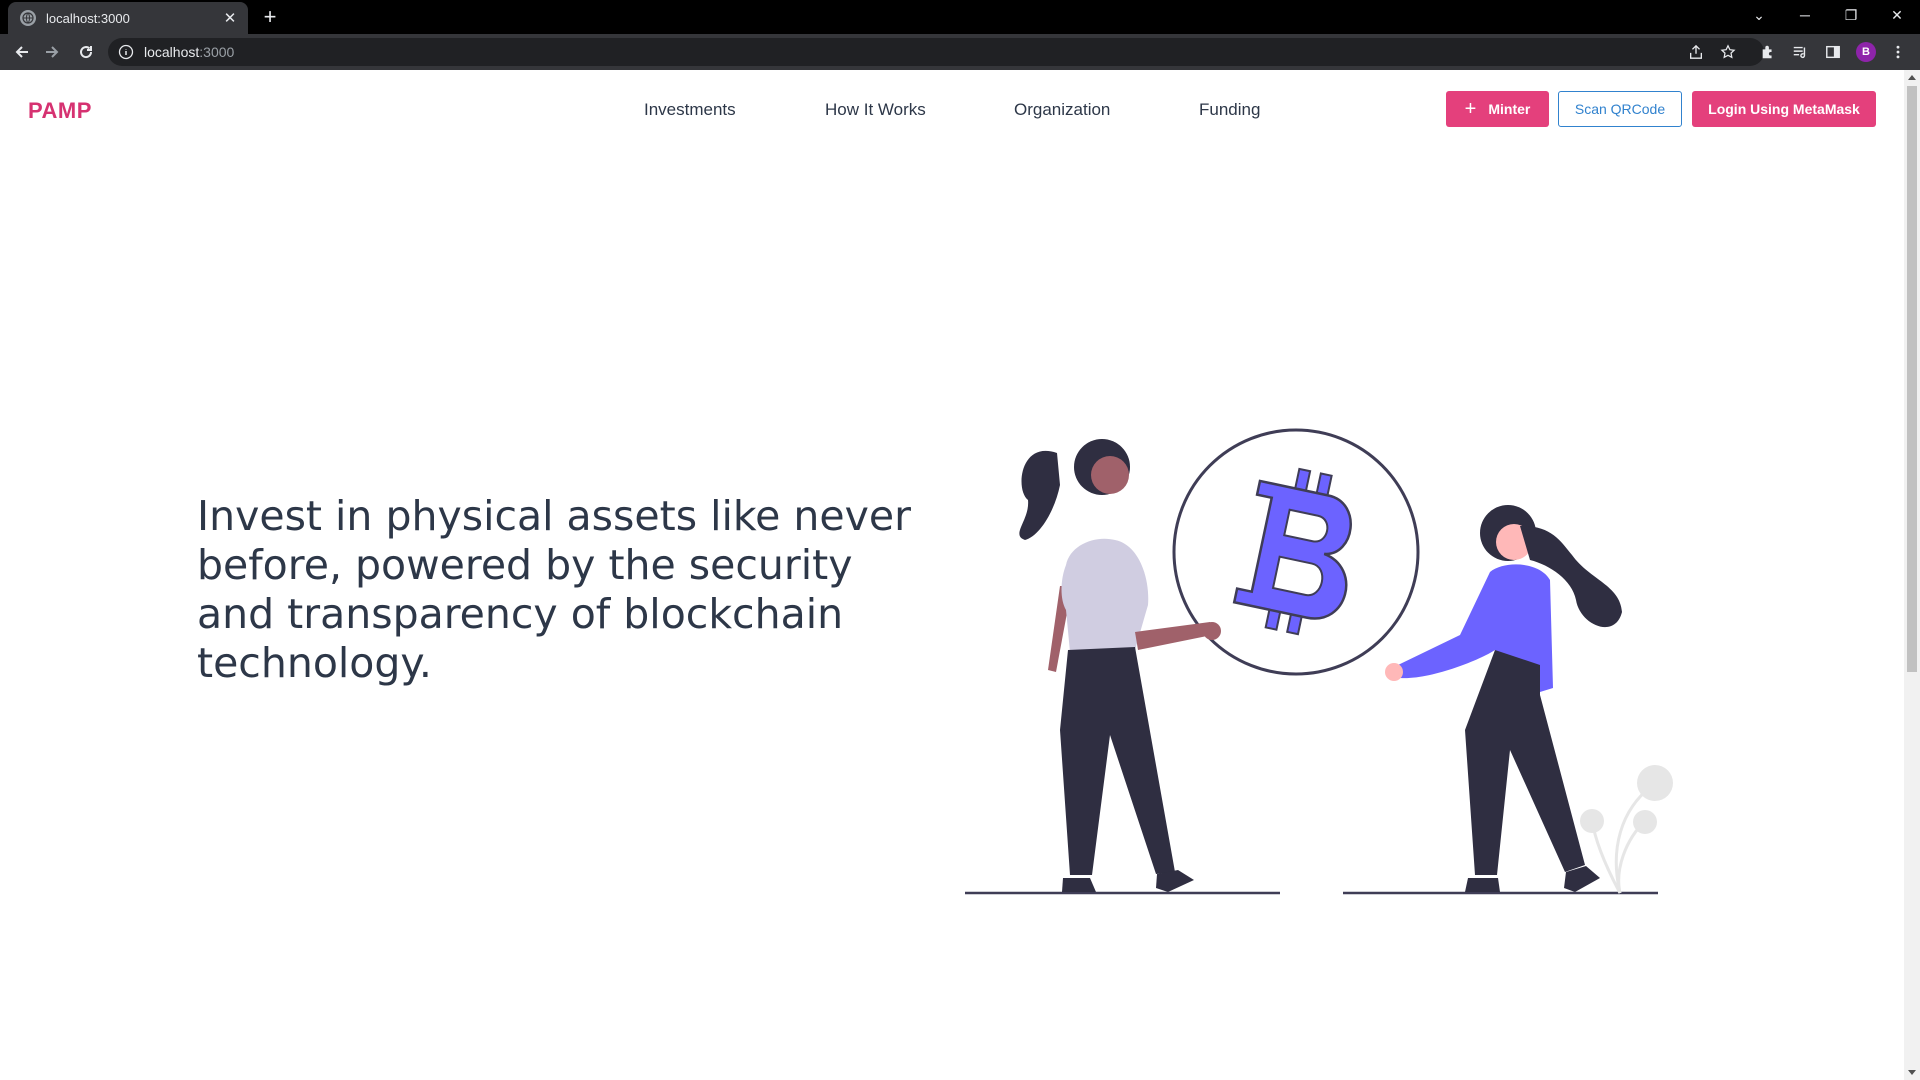 This screenshot has height=1080, width=1920. What do you see at coordinates (1229, 110) in the screenshot?
I see `nav-funding: Funding` at bounding box center [1229, 110].